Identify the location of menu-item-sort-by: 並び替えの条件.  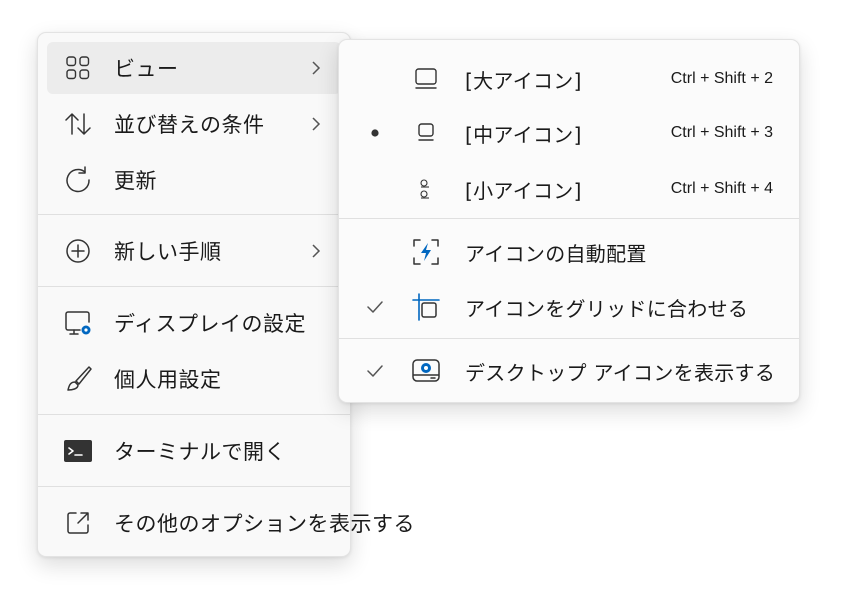
(194, 124).